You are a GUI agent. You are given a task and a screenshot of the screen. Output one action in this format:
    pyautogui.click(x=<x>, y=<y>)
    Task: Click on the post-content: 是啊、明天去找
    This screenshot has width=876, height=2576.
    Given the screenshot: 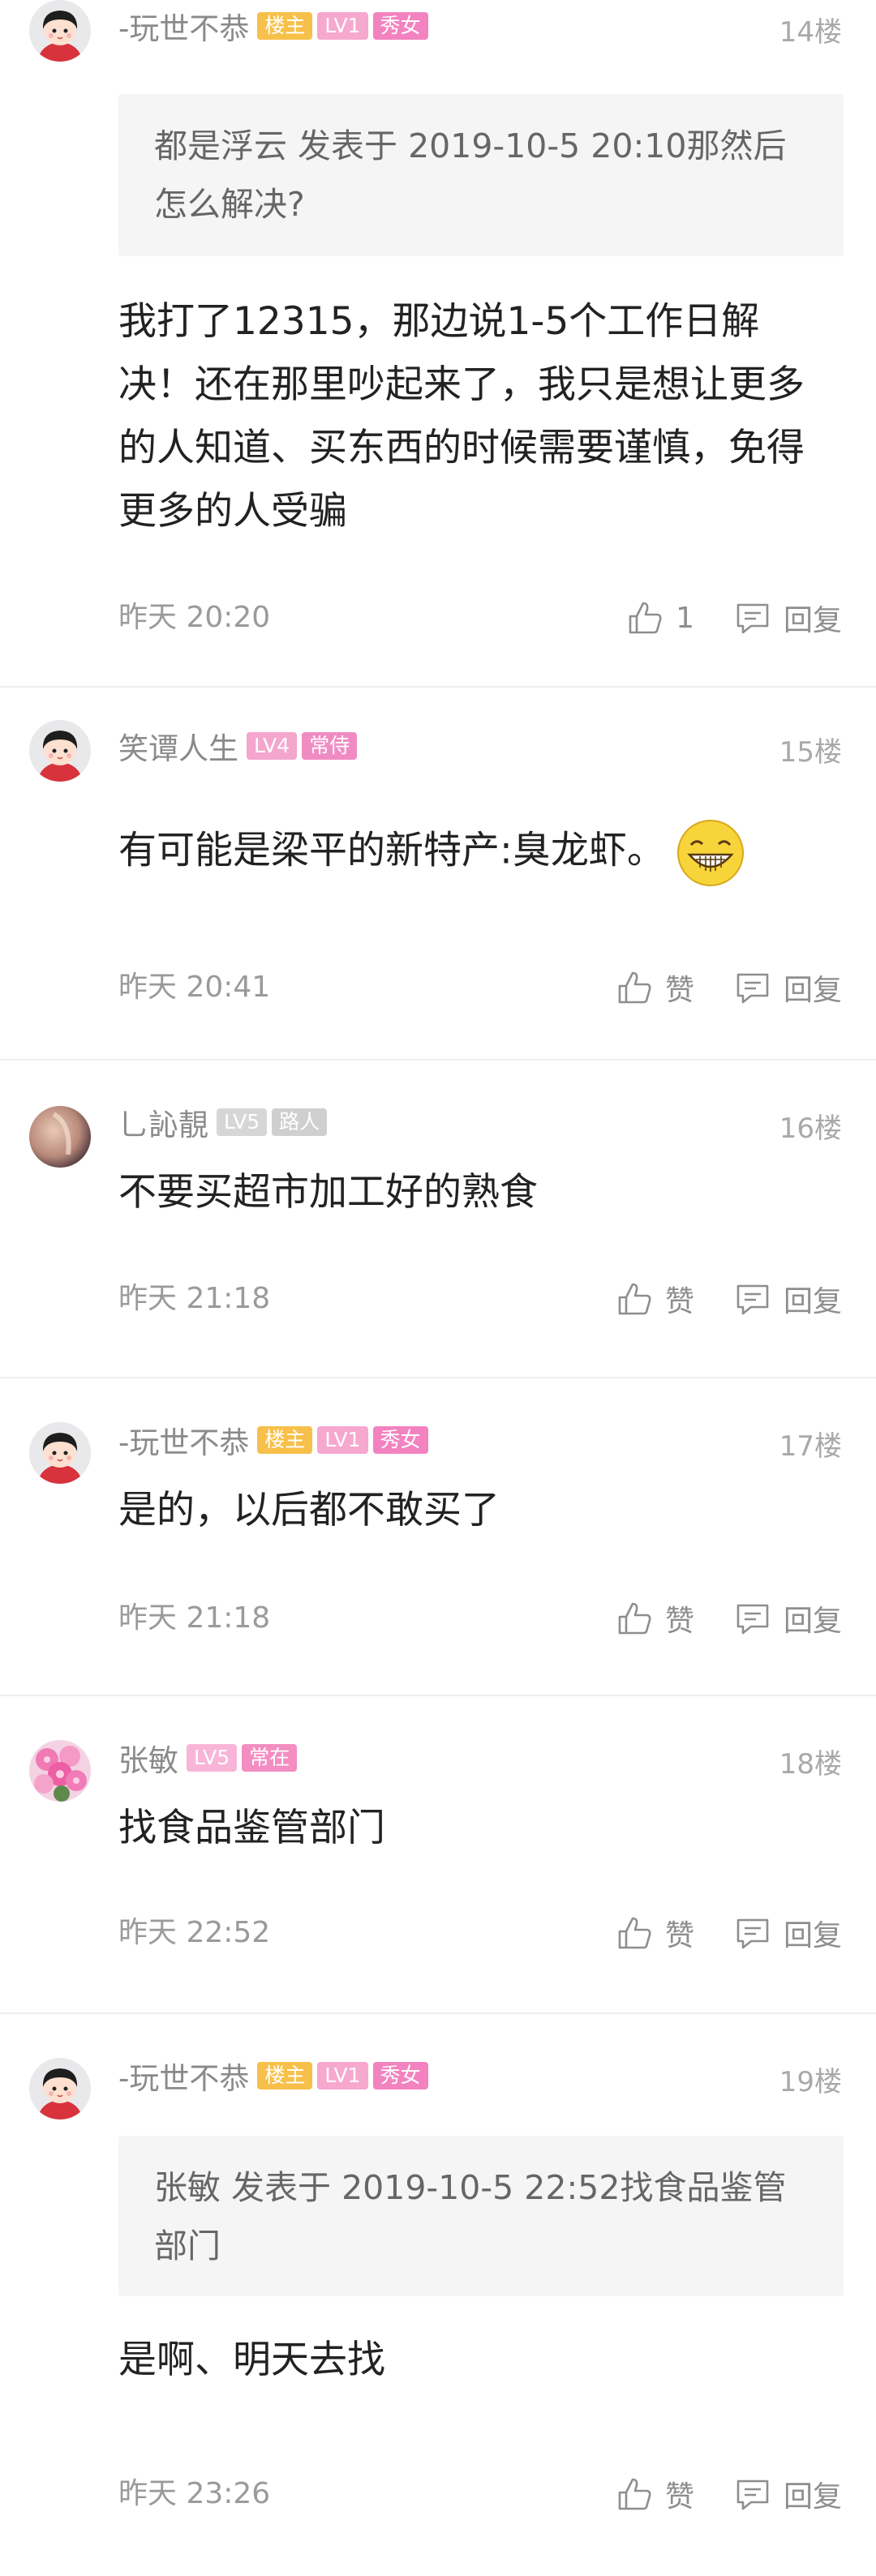 What is the action you would take?
    pyautogui.click(x=252, y=2360)
    